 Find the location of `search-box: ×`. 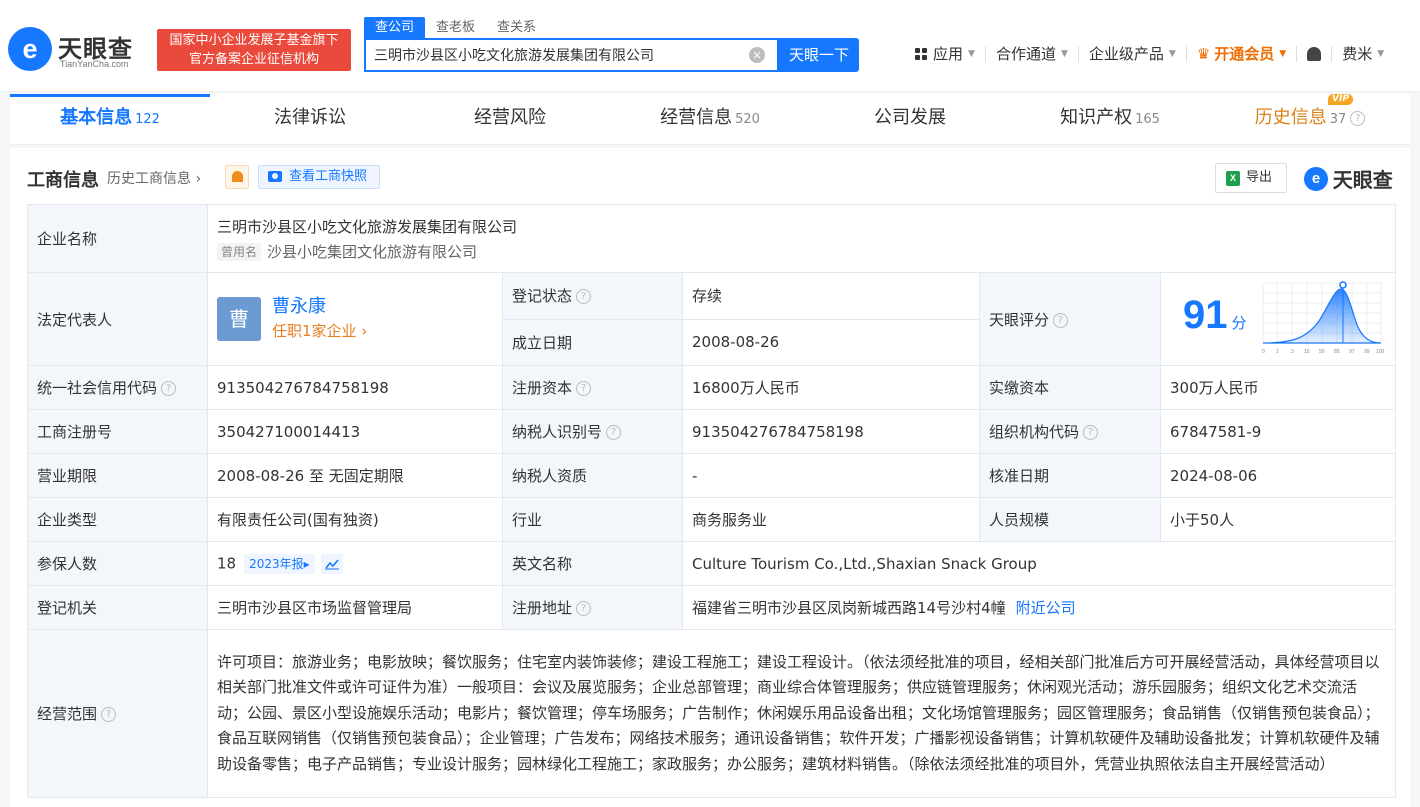

search-box: × is located at coordinates (571, 55).